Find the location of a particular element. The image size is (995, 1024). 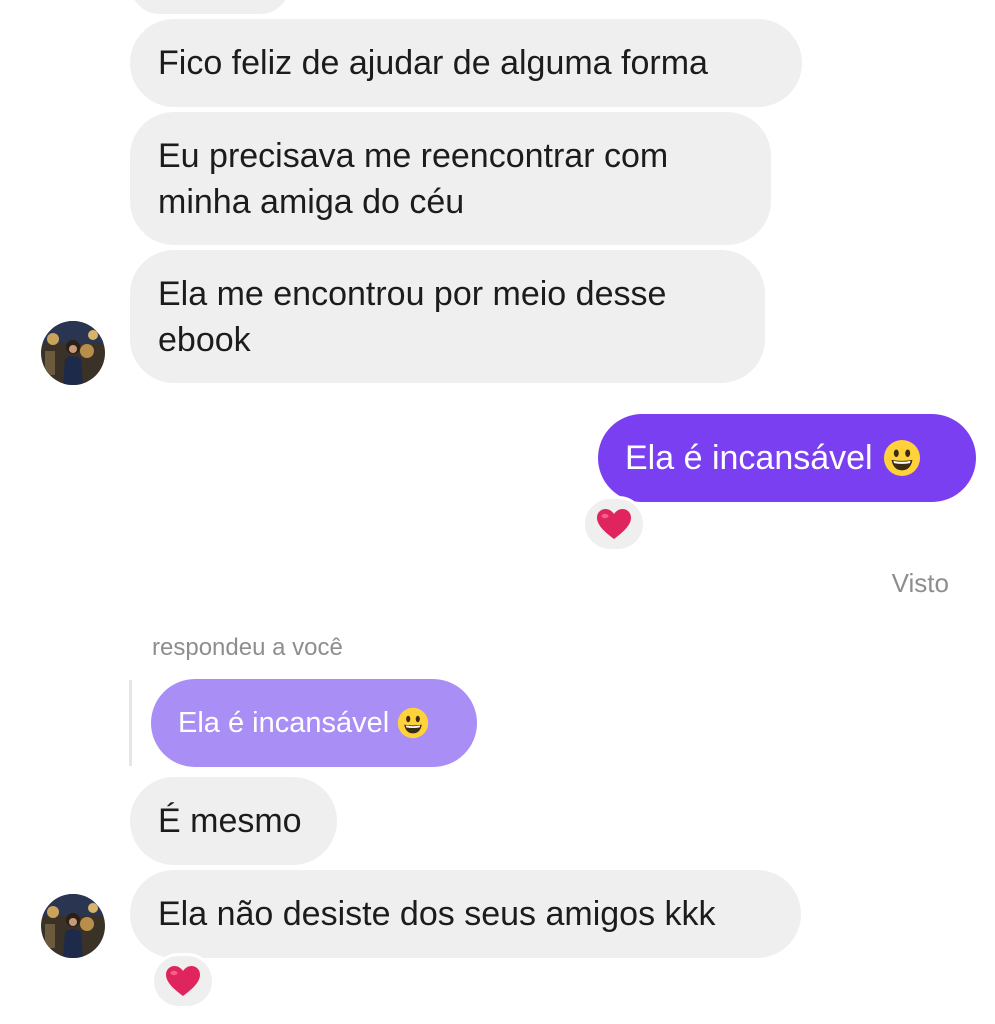

incoming-message-bubble: Fico feliz de ajudar de alguma forma is located at coordinates (466, 63).